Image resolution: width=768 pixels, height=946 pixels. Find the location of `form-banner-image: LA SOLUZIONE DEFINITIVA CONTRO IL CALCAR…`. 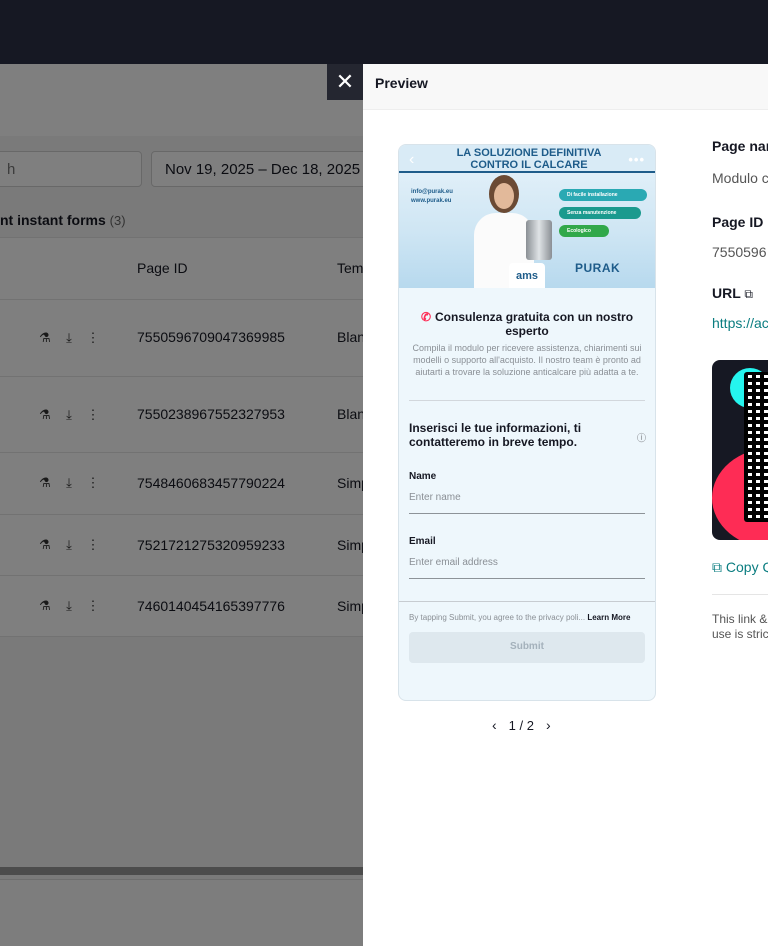

form-banner-image: LA SOLUZIONE DEFINITIVA CONTRO IL CALCAR… is located at coordinates (527, 216).